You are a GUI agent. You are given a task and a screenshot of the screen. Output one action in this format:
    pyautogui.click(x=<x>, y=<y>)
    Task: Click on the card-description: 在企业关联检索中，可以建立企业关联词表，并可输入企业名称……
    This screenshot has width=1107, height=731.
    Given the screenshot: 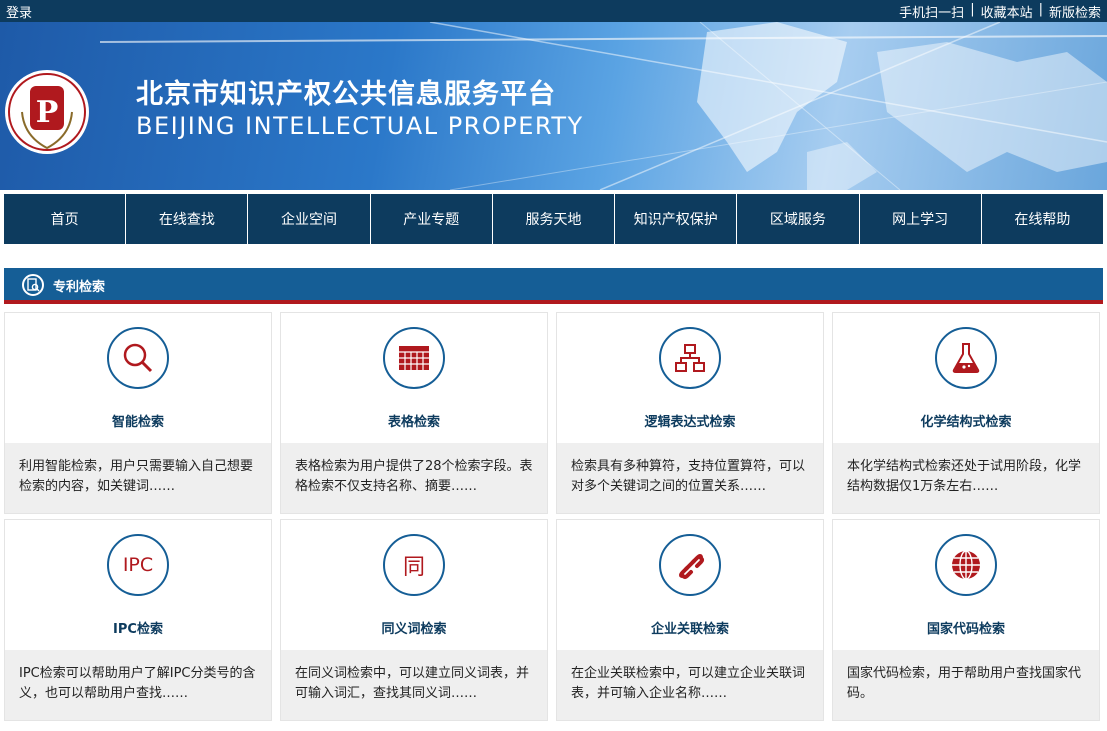 What is the action you would take?
    pyautogui.click(x=690, y=685)
    